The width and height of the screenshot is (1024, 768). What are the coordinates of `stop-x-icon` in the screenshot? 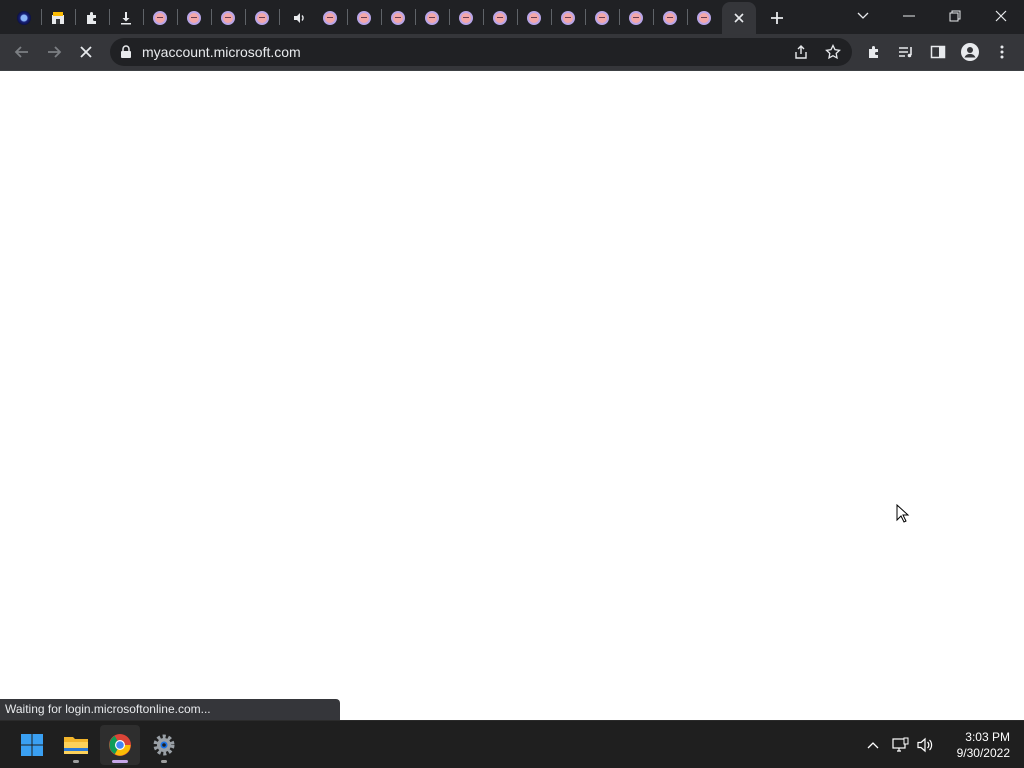 It's located at (86, 52).